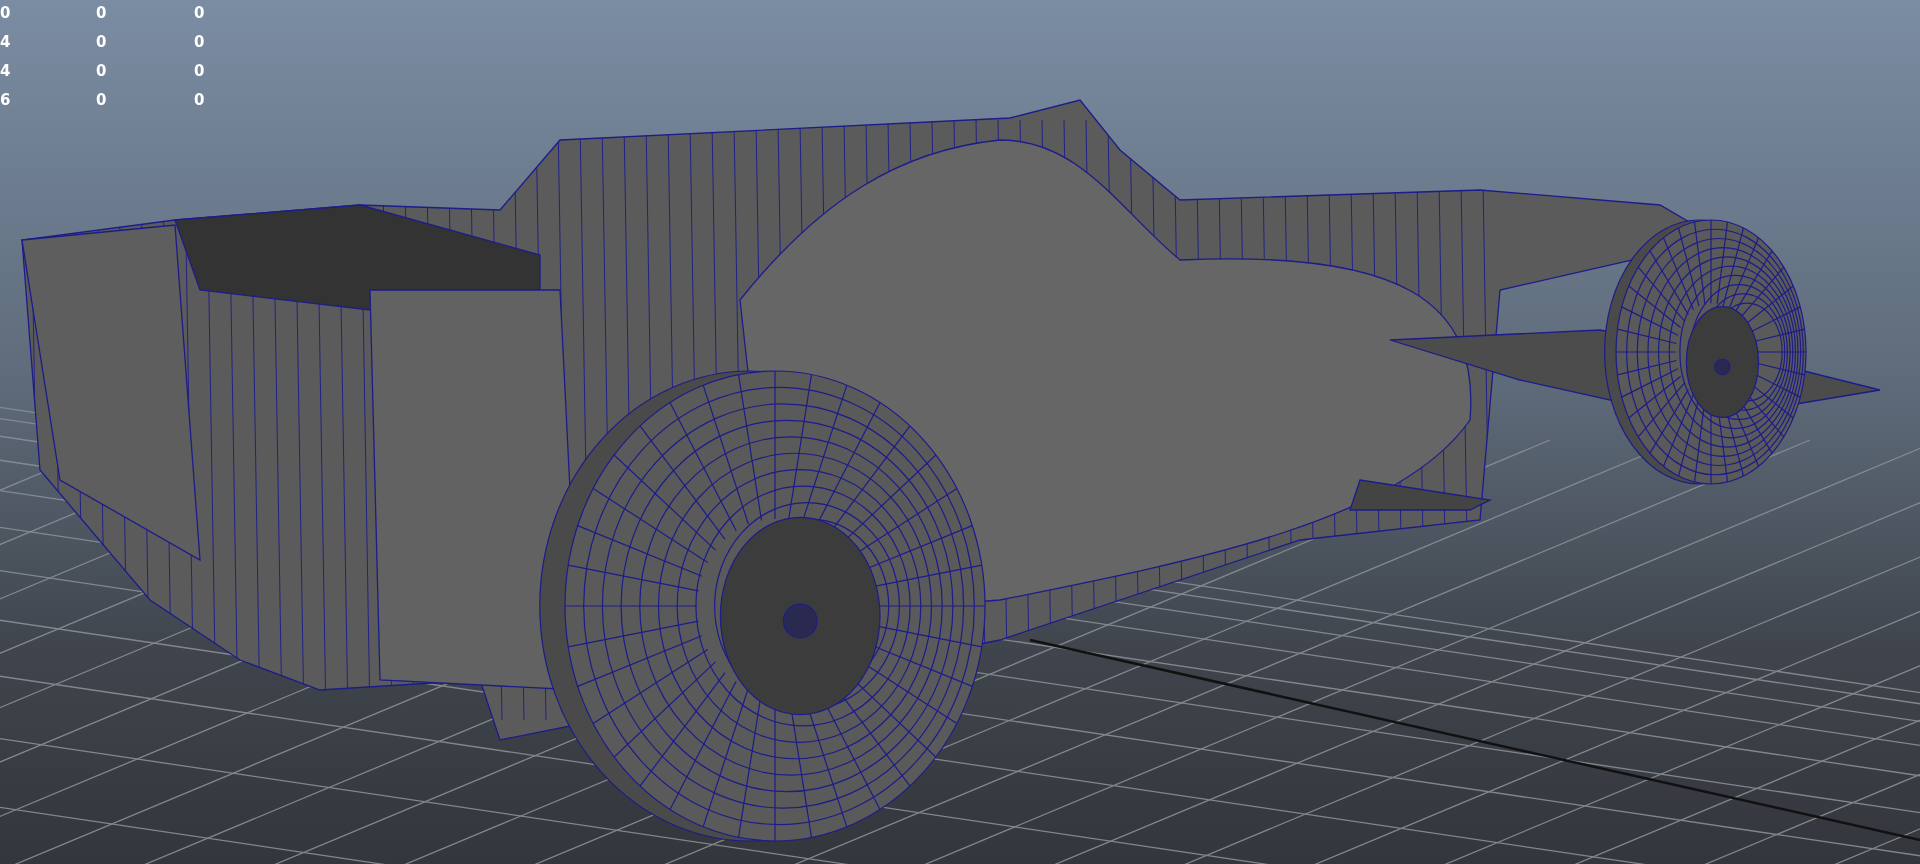 The width and height of the screenshot is (1920, 864). I want to click on hud-value: 6, so click(6, 100).